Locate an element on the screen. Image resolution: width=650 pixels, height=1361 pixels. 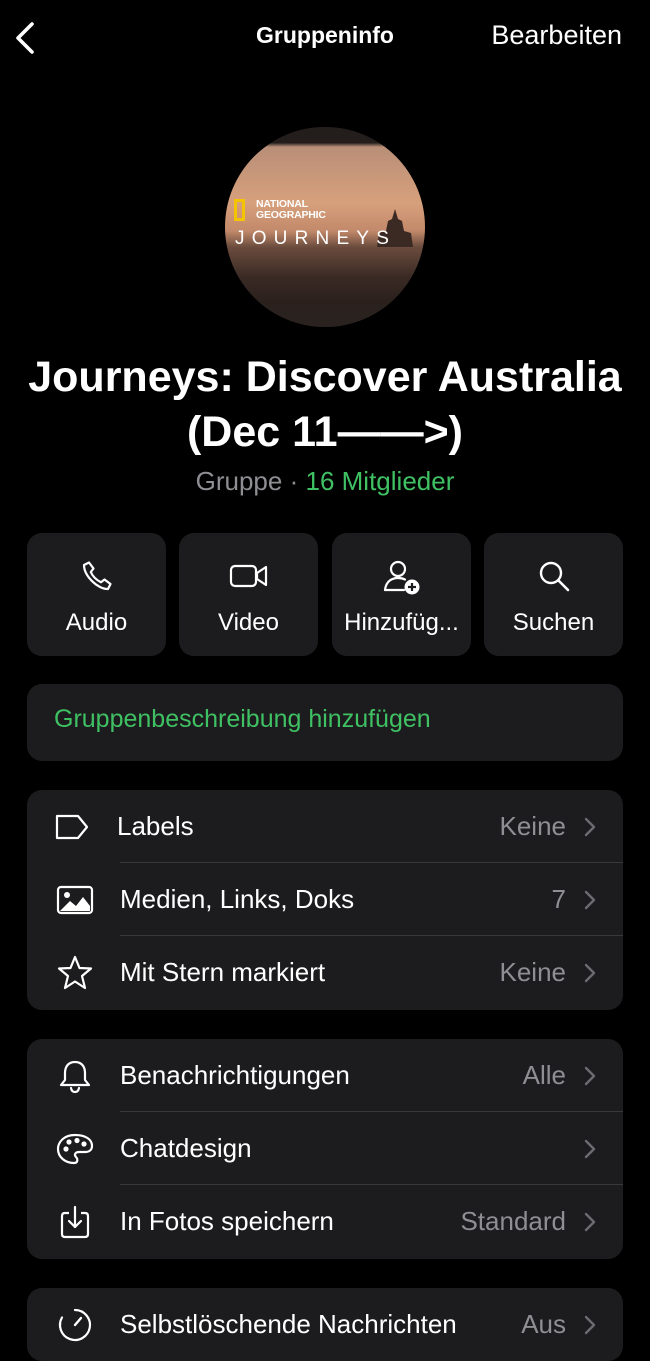
search-button: Suchen is located at coordinates (553, 594).